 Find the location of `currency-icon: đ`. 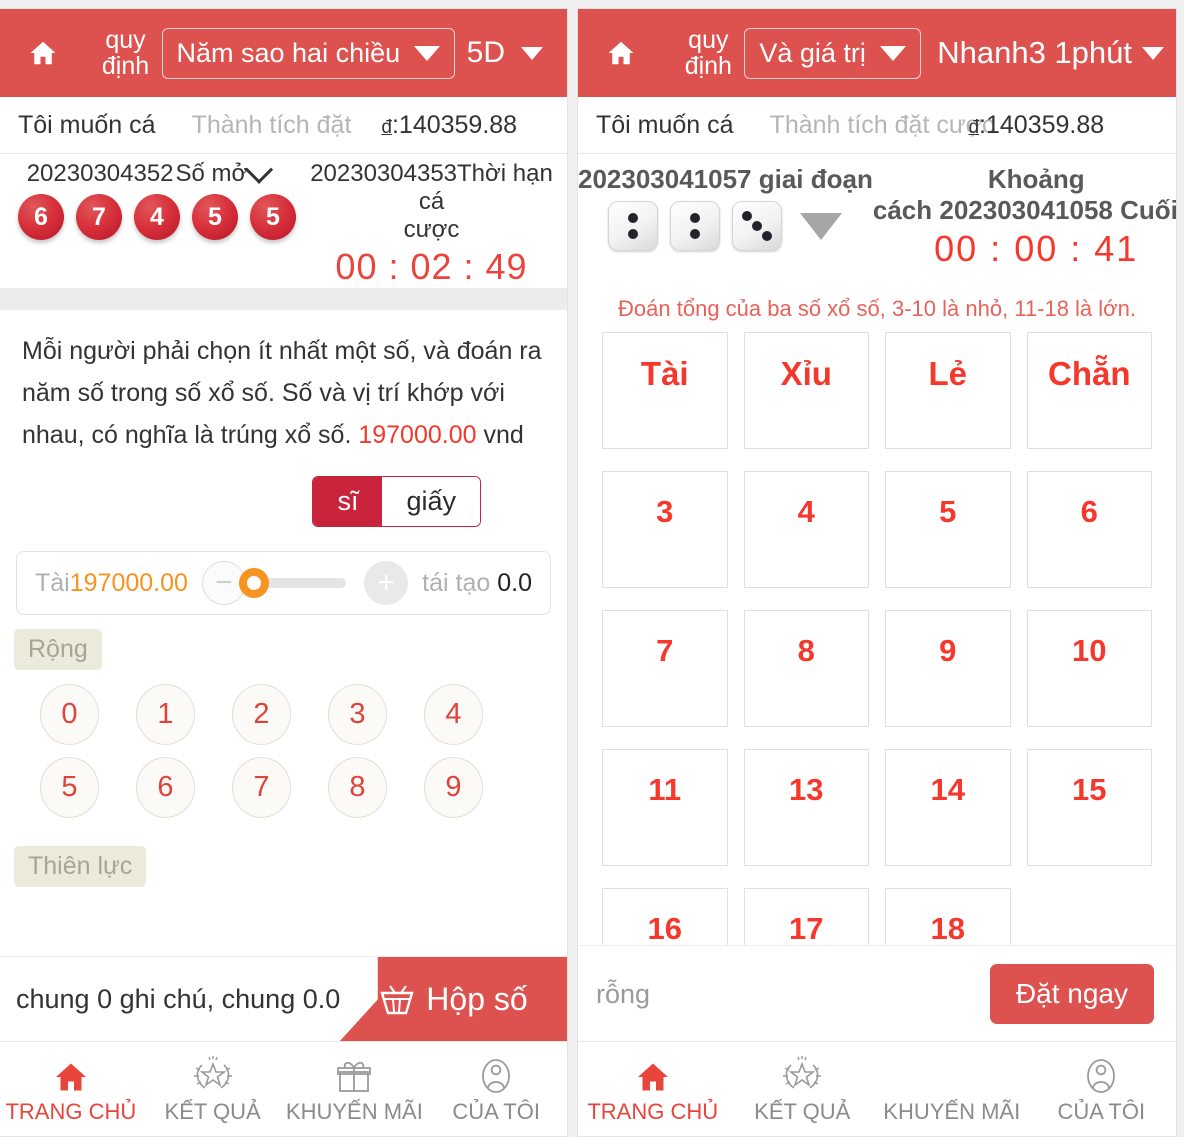

currency-icon: đ is located at coordinates (386, 127).